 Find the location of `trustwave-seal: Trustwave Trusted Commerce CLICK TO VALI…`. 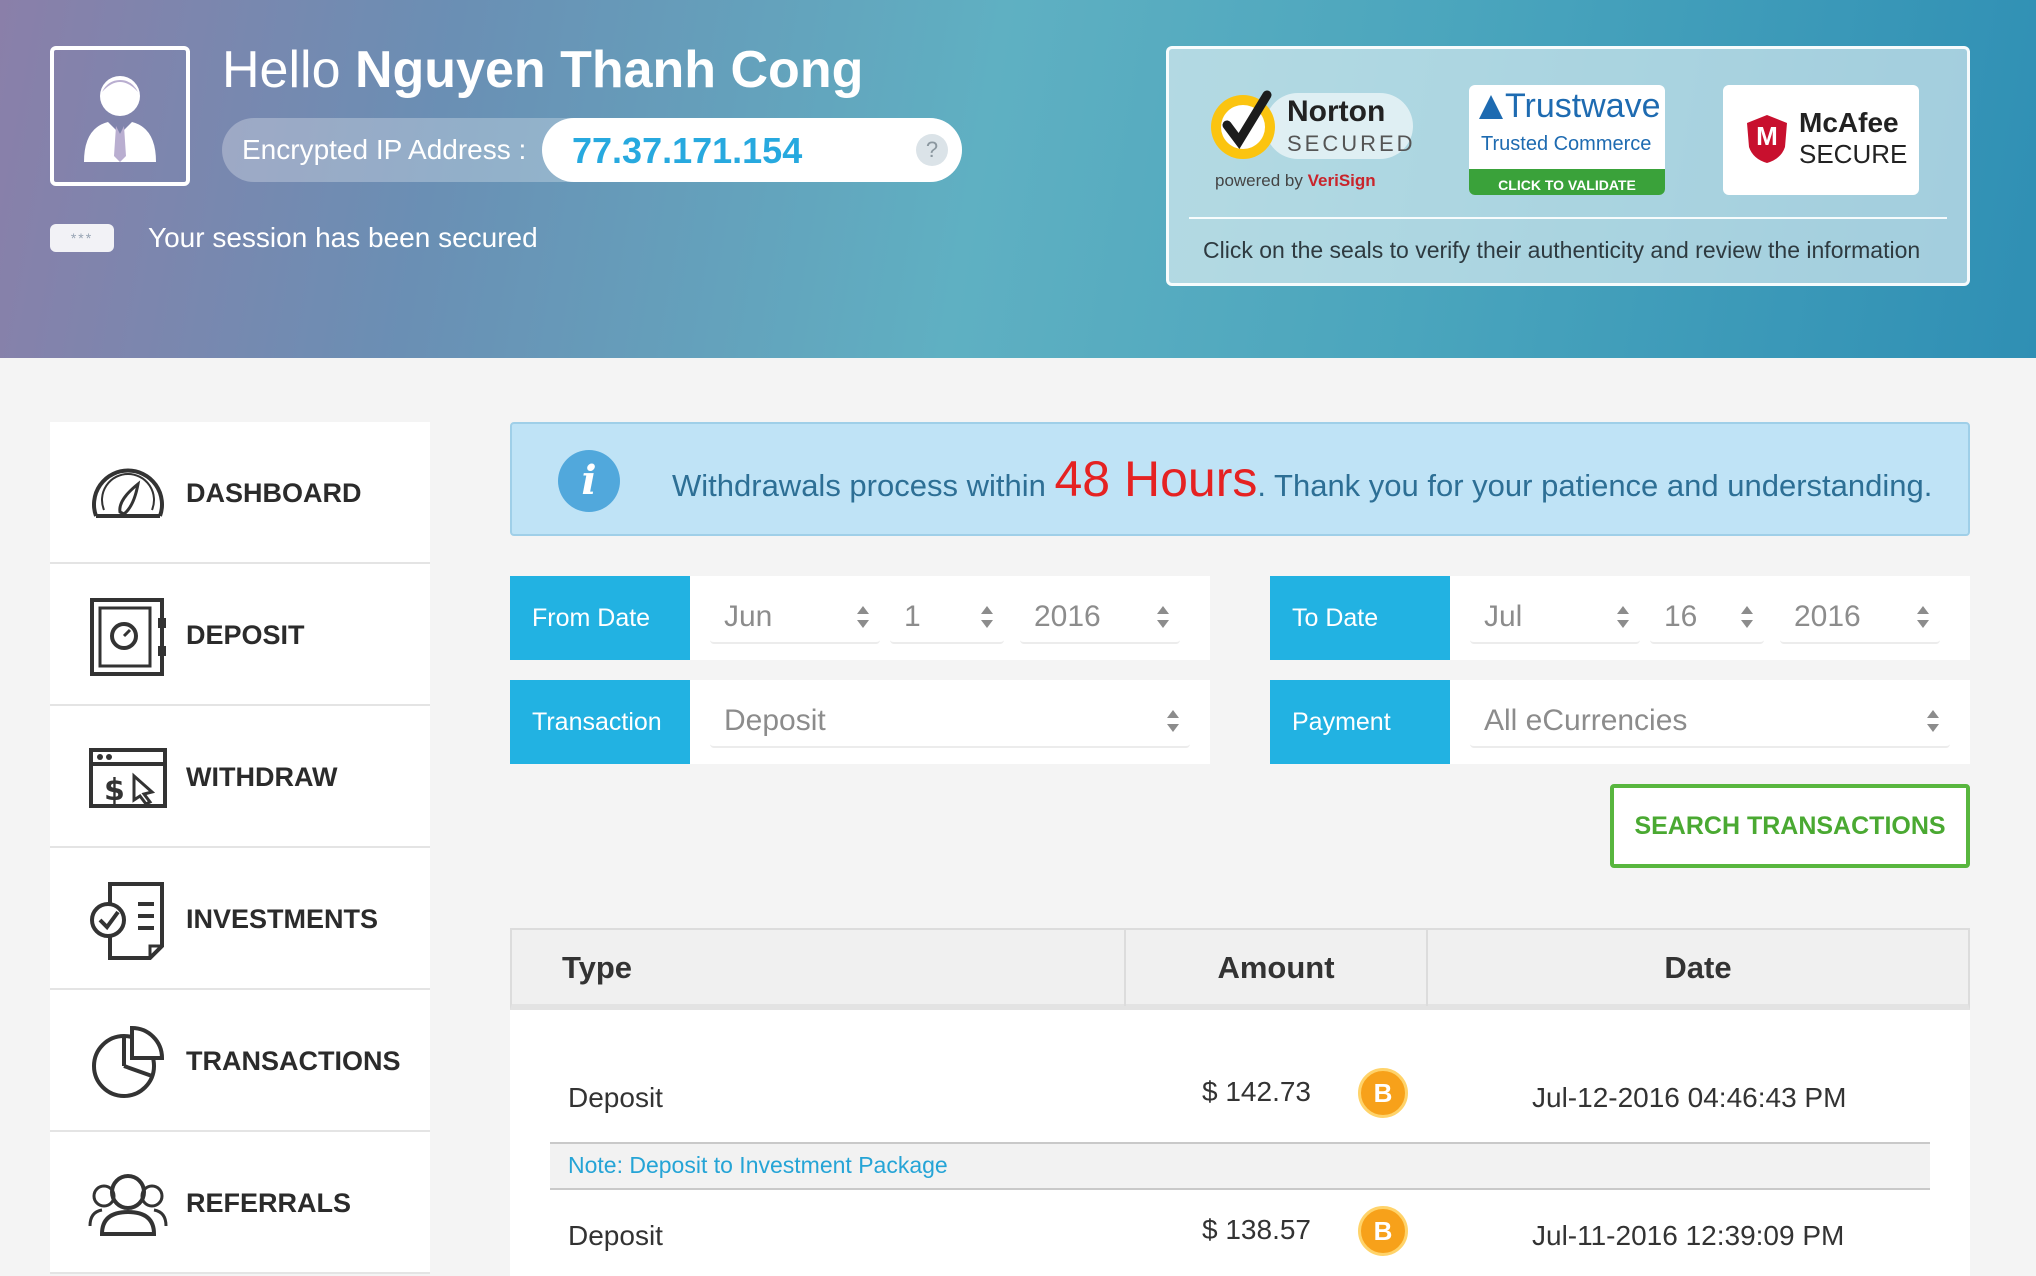

trustwave-seal: Trustwave Trusted Commerce CLICK TO VALI… is located at coordinates (1567, 140).